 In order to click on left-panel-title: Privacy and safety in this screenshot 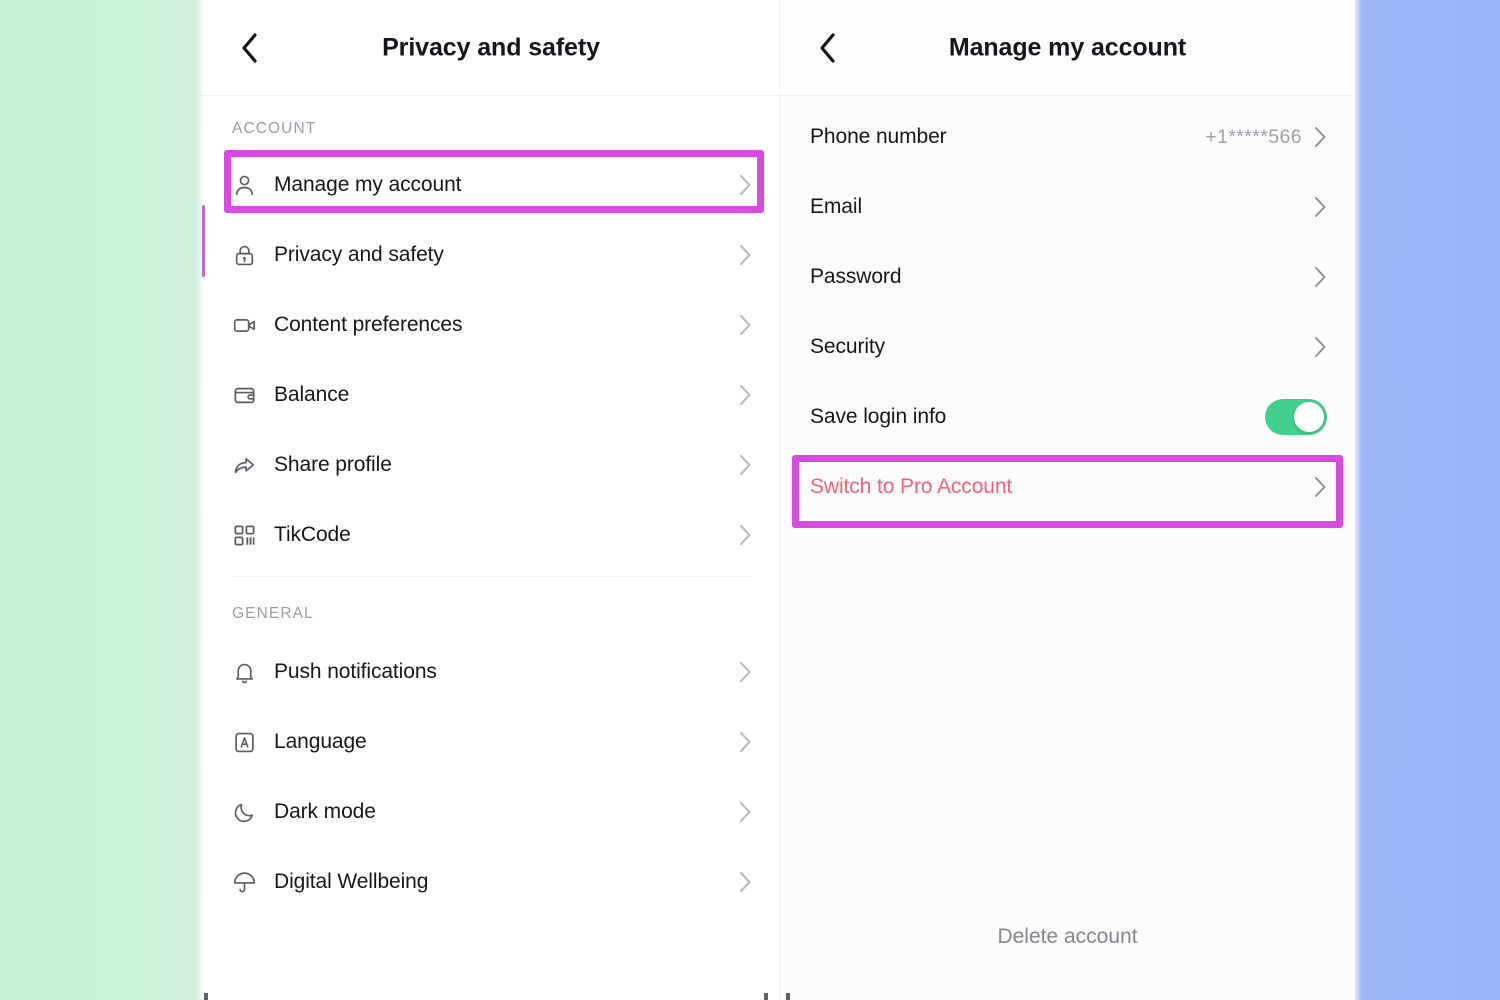, I will do `click(491, 47)`.